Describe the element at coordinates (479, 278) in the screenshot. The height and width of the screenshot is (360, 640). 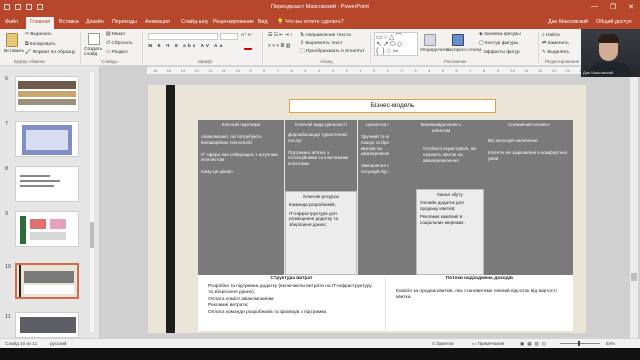
I see `revenue-streams-header: Потоки надходжень доходів` at that location.